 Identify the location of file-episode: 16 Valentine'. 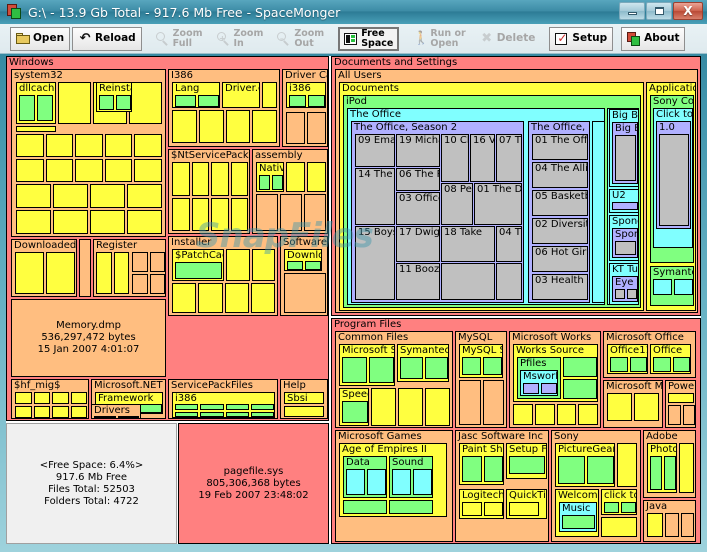
(482, 158).